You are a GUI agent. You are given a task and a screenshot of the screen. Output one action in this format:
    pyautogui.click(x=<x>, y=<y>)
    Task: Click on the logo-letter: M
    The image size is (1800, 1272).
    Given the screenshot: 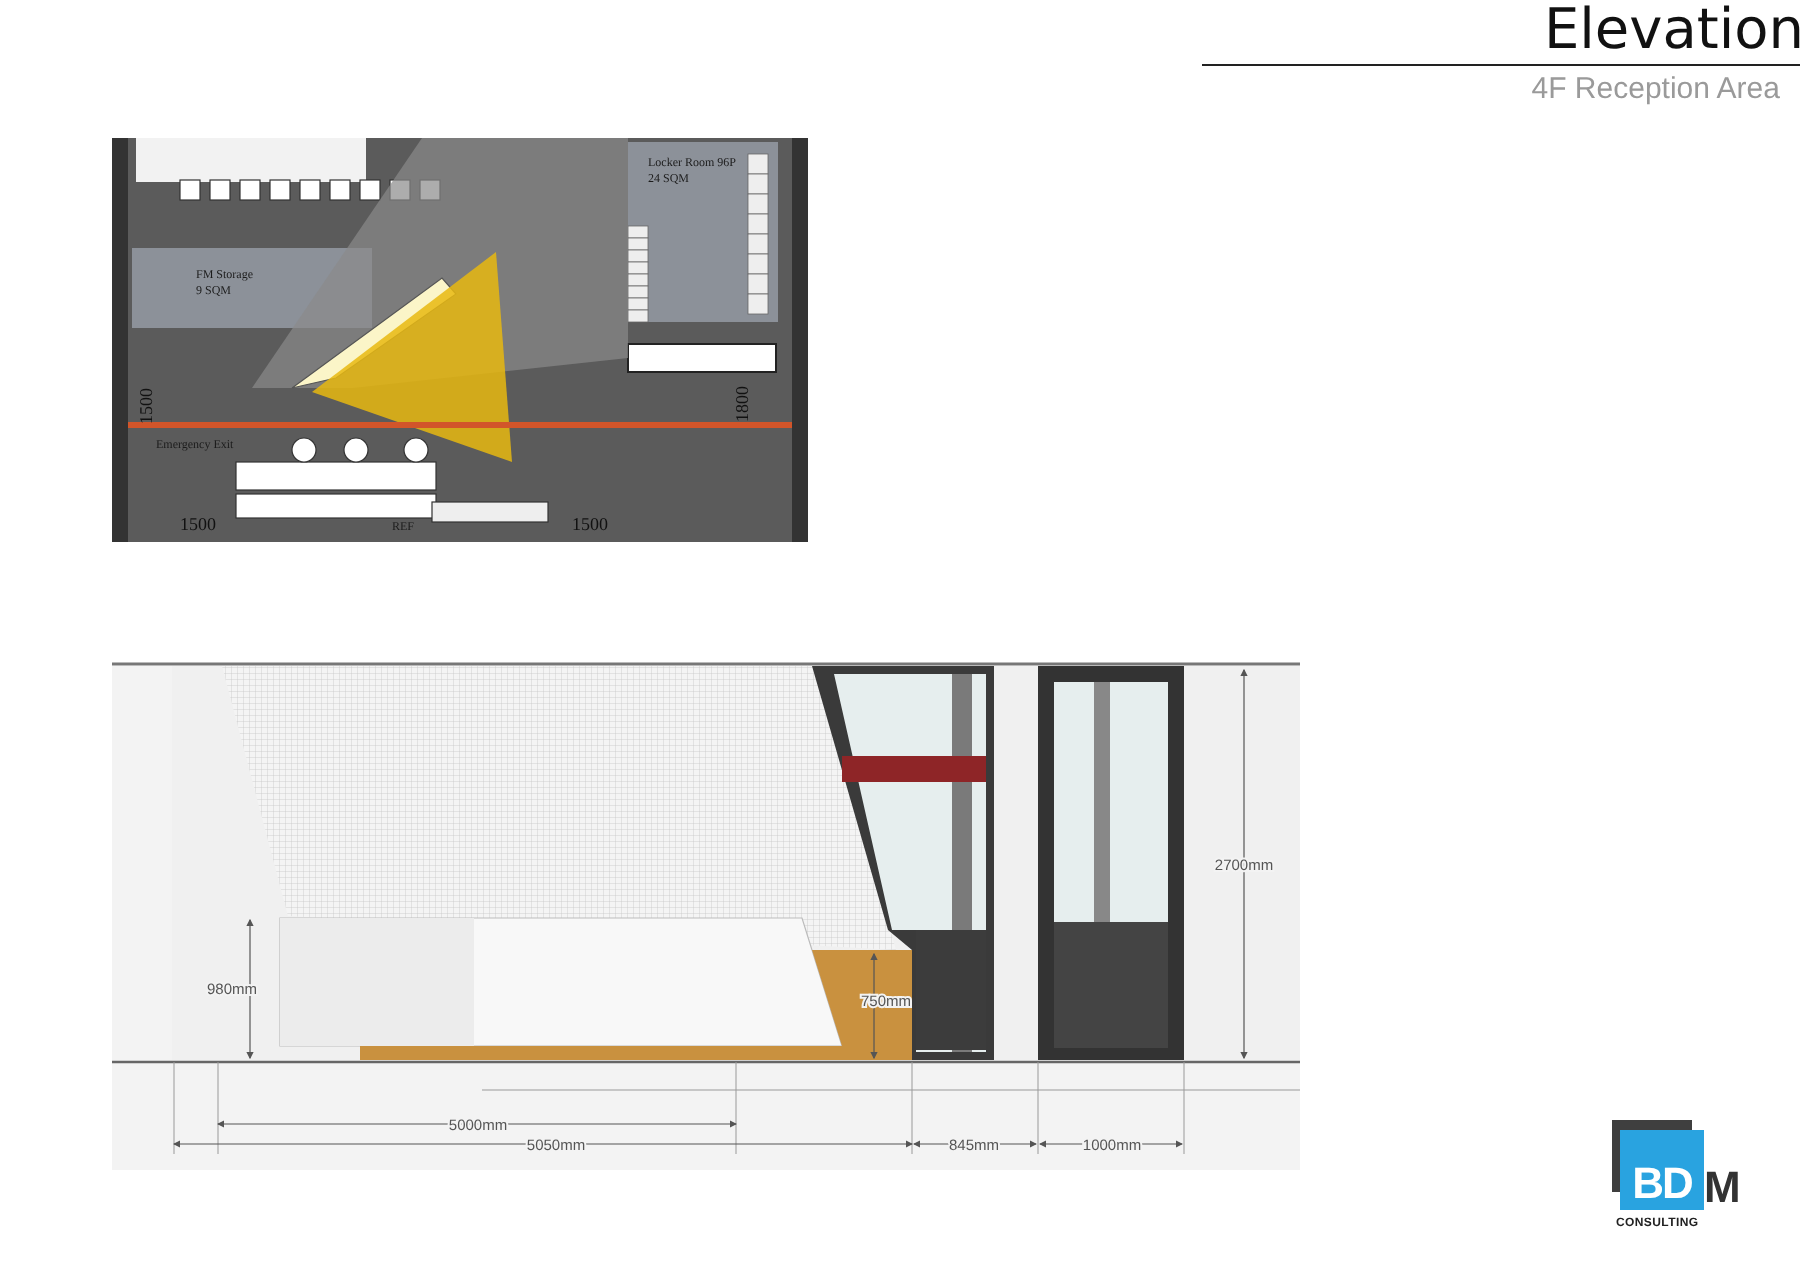 What is the action you would take?
    pyautogui.click(x=1722, y=1188)
    